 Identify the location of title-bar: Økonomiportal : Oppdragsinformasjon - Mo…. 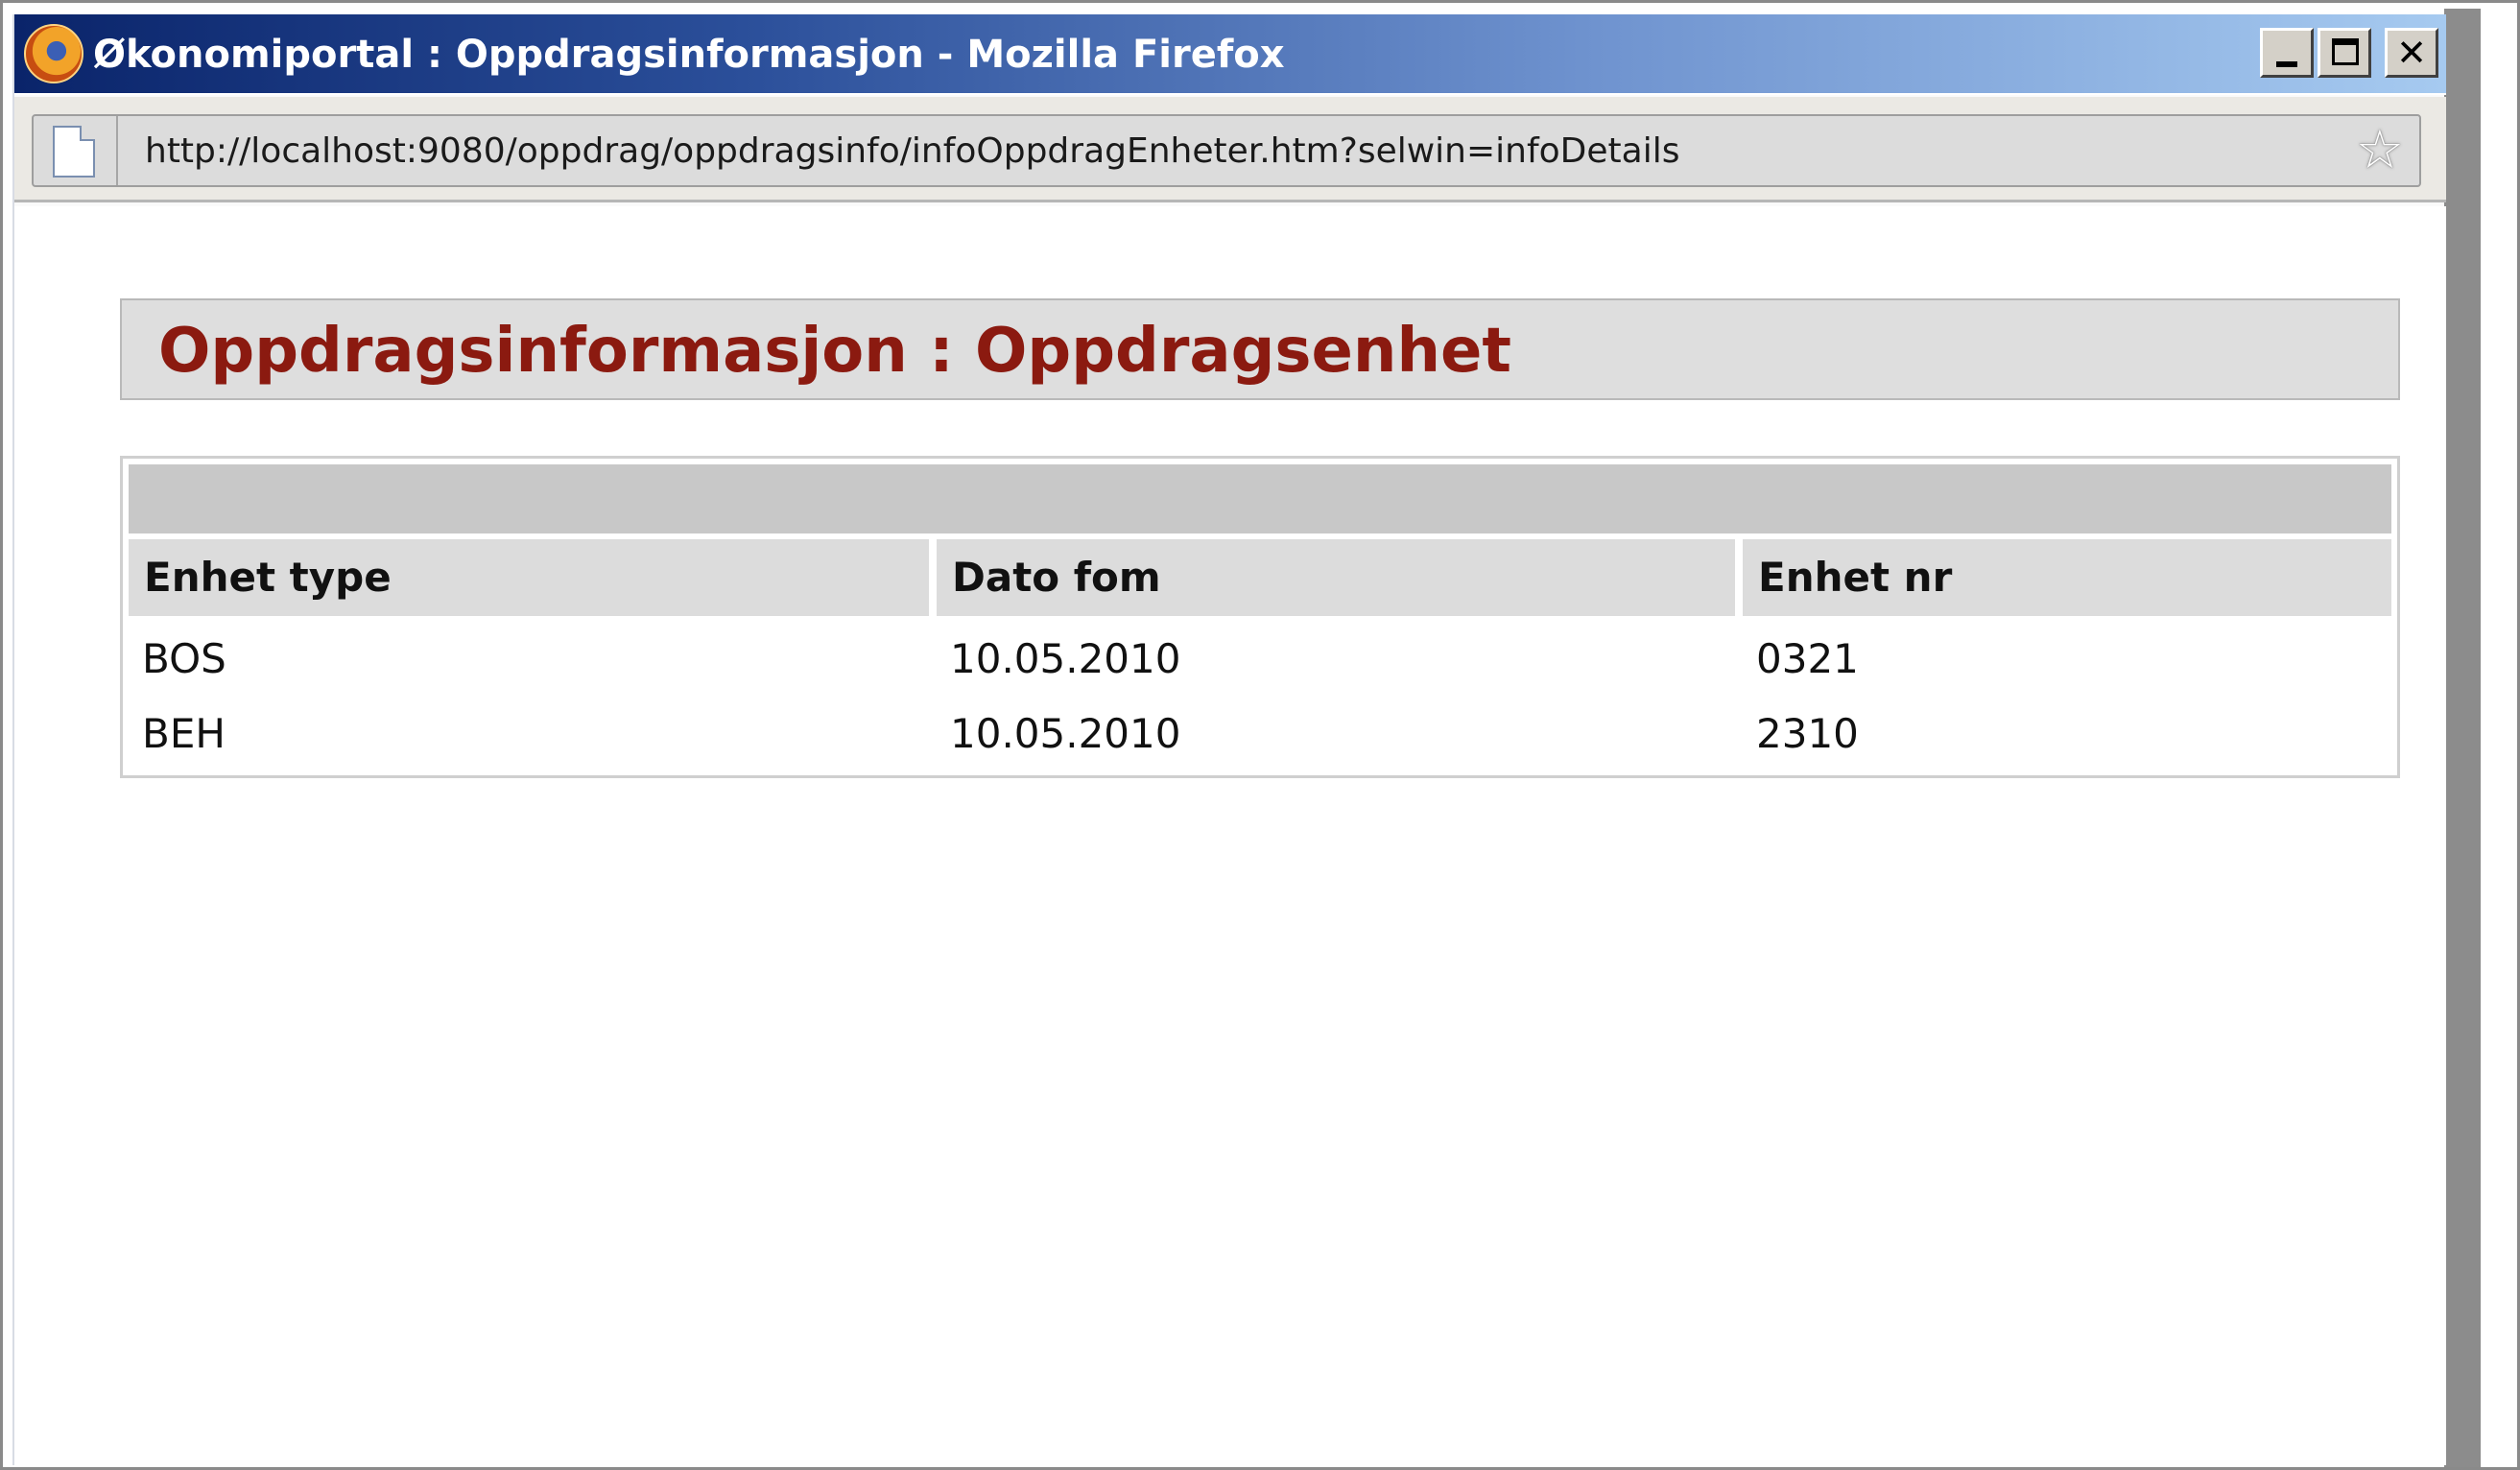
(1230, 54).